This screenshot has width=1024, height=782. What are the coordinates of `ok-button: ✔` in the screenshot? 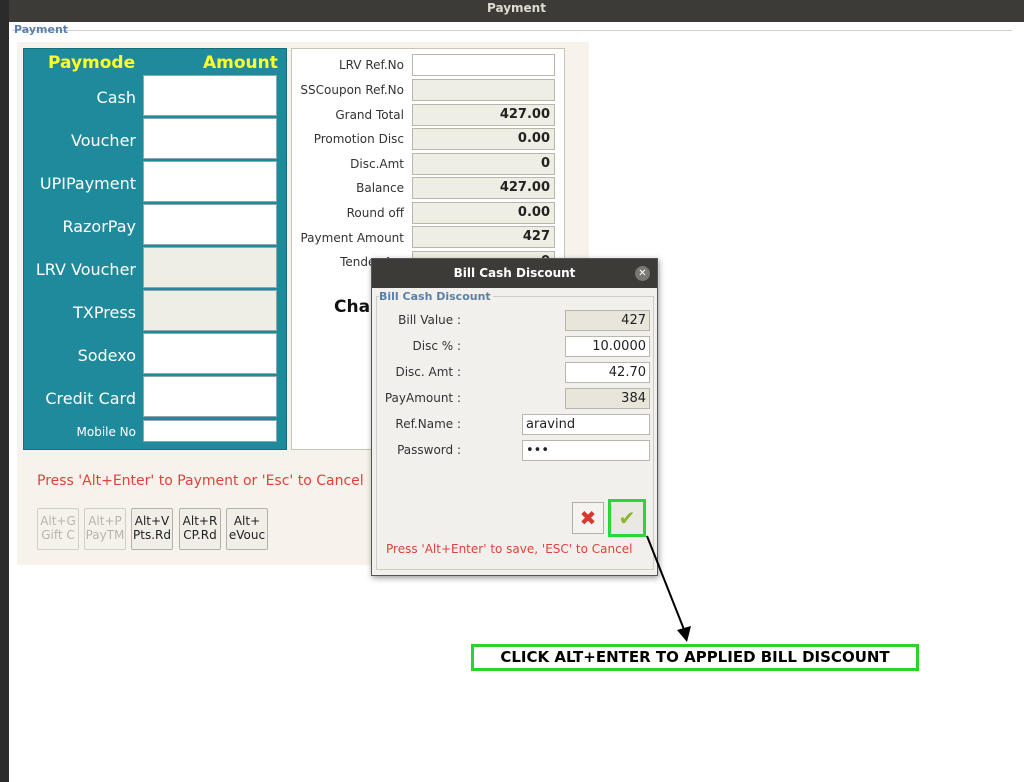 It's located at (627, 518).